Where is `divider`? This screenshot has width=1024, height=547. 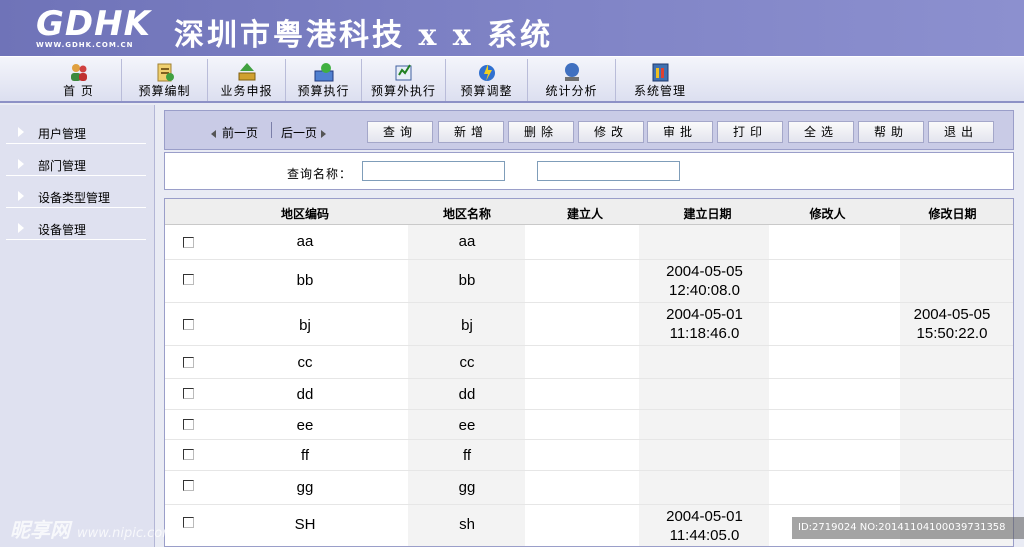 divider is located at coordinates (271, 130).